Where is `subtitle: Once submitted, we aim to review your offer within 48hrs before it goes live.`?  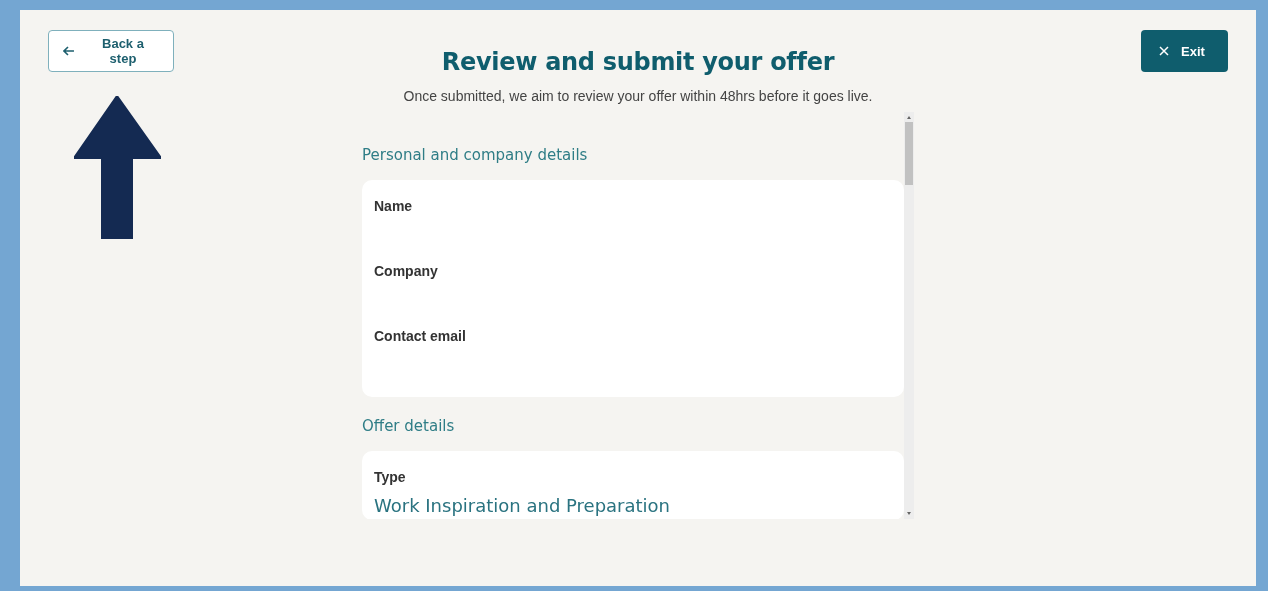
subtitle: Once submitted, we aim to review your offer within 48hrs before it goes live. is located at coordinates (638, 96).